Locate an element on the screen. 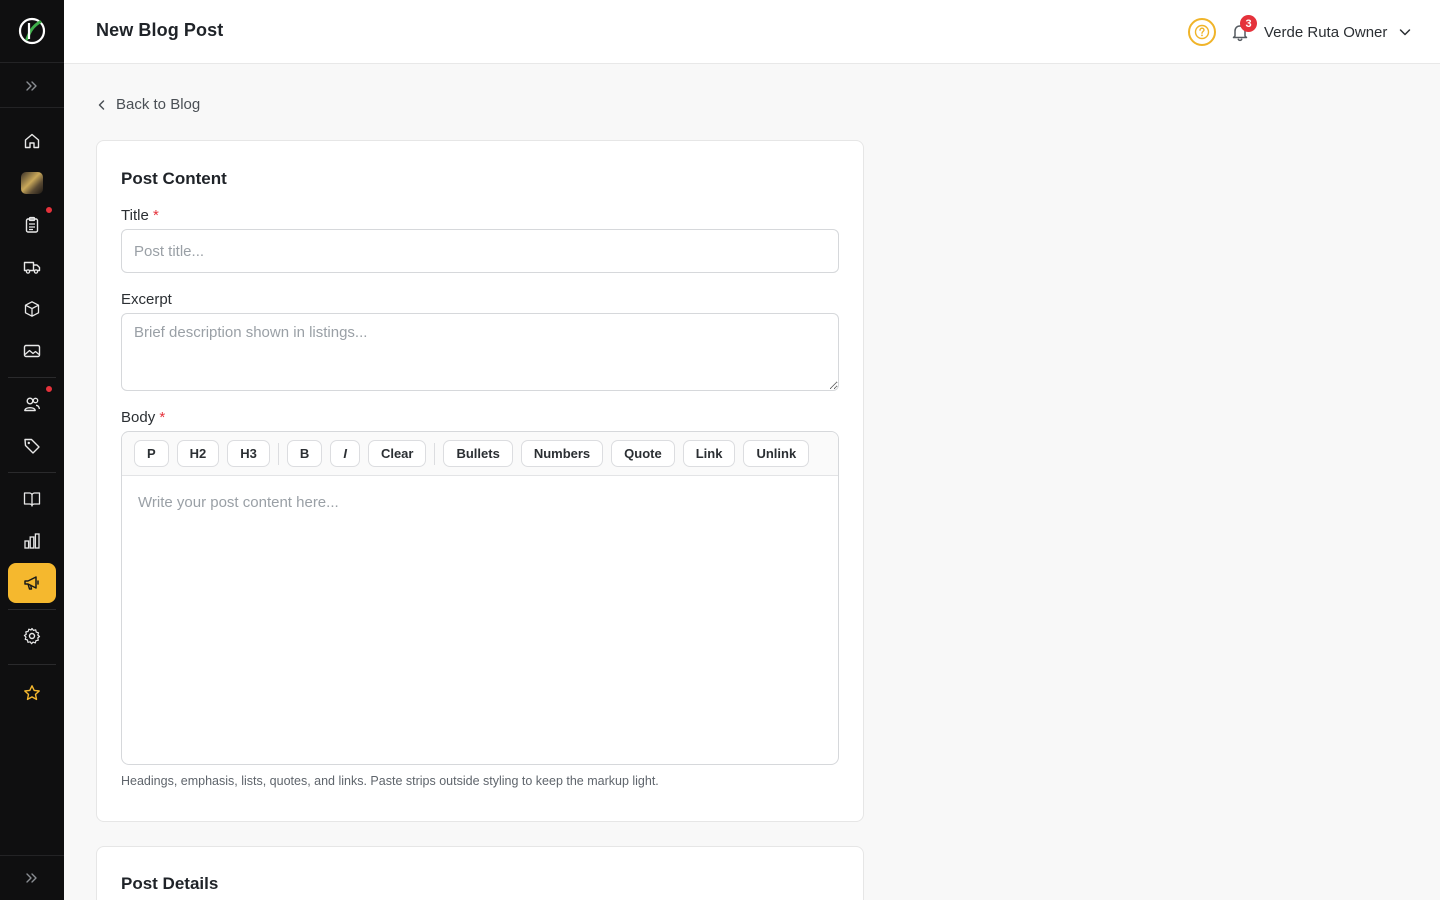  unlink-button: Unlink is located at coordinates (776, 453).